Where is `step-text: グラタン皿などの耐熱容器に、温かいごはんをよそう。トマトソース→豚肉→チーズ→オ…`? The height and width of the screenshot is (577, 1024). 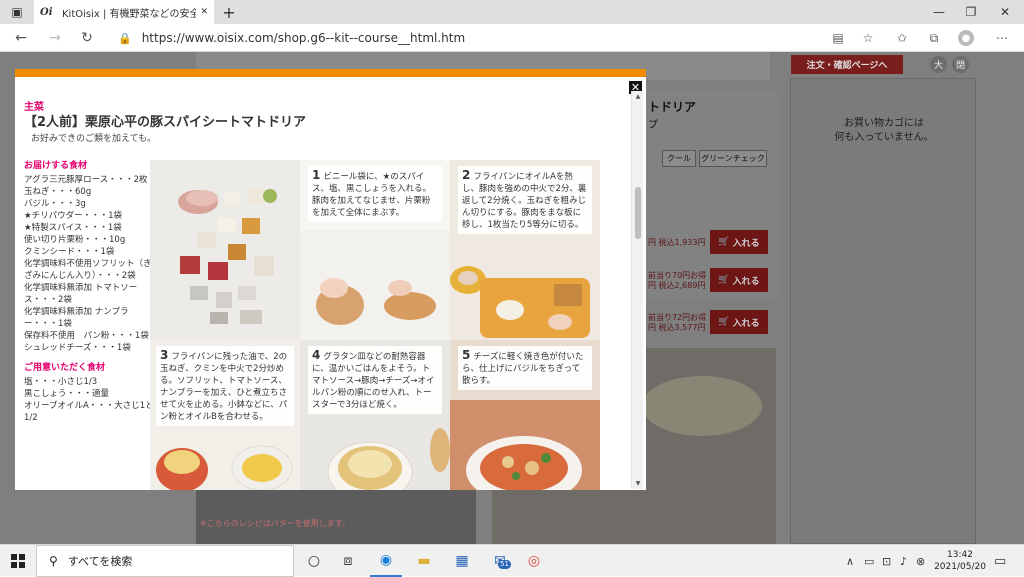 step-text: グラタン皿などの耐熱容器に、温かいごはんをよそう。トマトソース→豚肉→チーズ→オ… is located at coordinates (373, 381).